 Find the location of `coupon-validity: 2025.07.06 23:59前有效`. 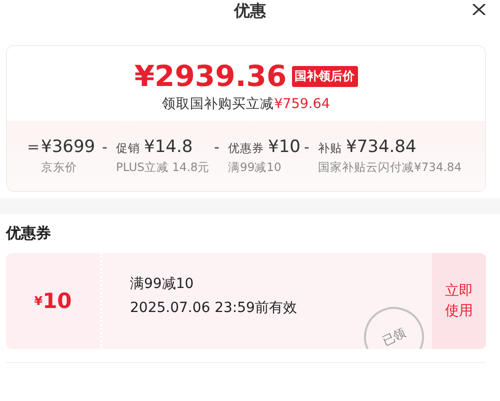

coupon-validity: 2025.07.06 23:59前有效 is located at coordinates (214, 308).